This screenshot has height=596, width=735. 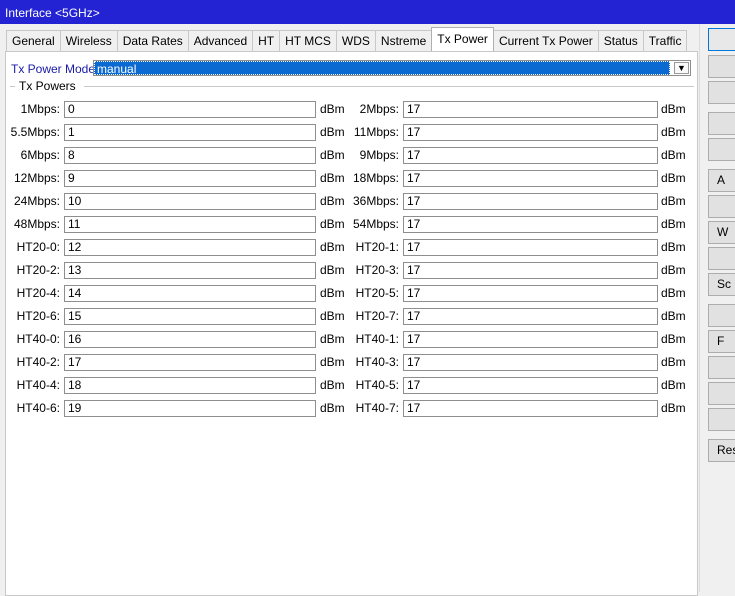 What do you see at coordinates (36, 201) in the screenshot?
I see `rate-label: 24Mbps:` at bounding box center [36, 201].